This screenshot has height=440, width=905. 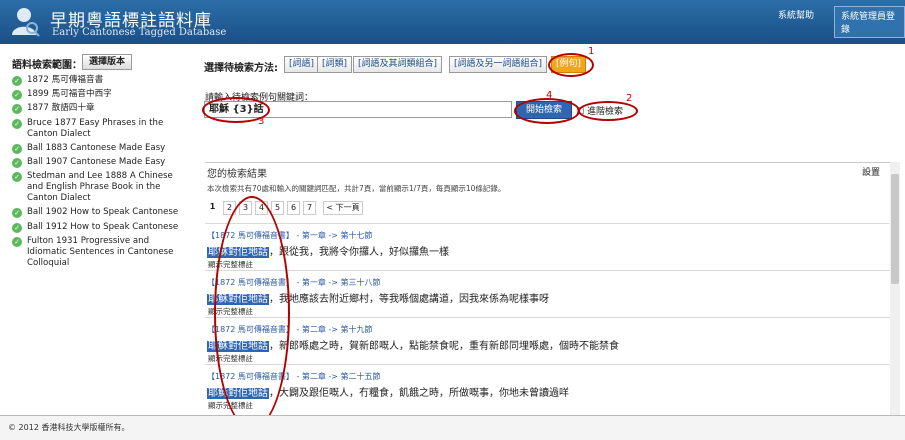 What do you see at coordinates (335, 64) in the screenshot?
I see `method-pos-button: [詞類]` at bounding box center [335, 64].